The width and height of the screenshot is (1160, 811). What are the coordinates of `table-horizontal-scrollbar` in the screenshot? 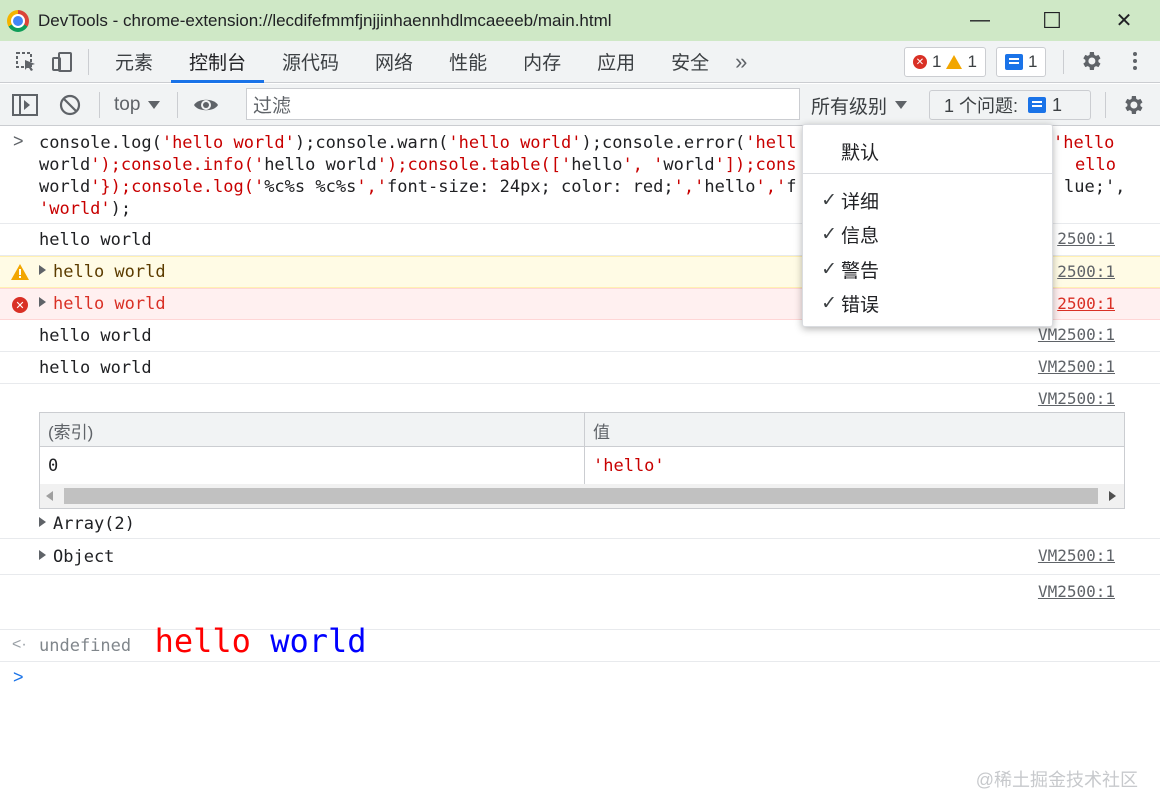 It's located at (582, 496).